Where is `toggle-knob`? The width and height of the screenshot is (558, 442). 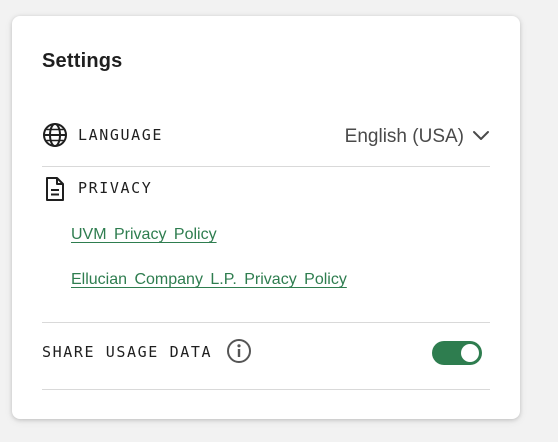
toggle-knob is located at coordinates (470, 353).